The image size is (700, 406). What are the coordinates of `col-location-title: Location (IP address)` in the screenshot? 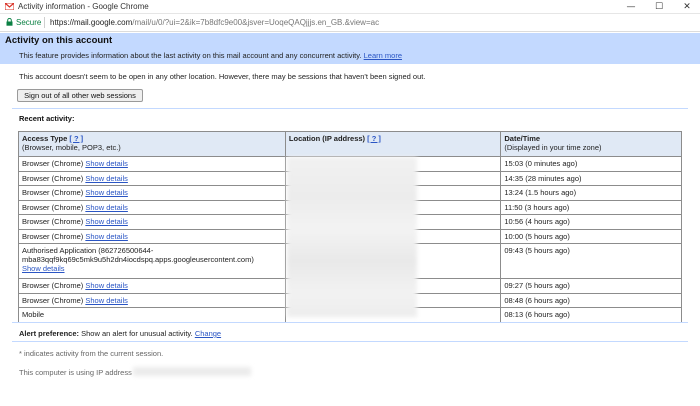 It's located at (327, 138).